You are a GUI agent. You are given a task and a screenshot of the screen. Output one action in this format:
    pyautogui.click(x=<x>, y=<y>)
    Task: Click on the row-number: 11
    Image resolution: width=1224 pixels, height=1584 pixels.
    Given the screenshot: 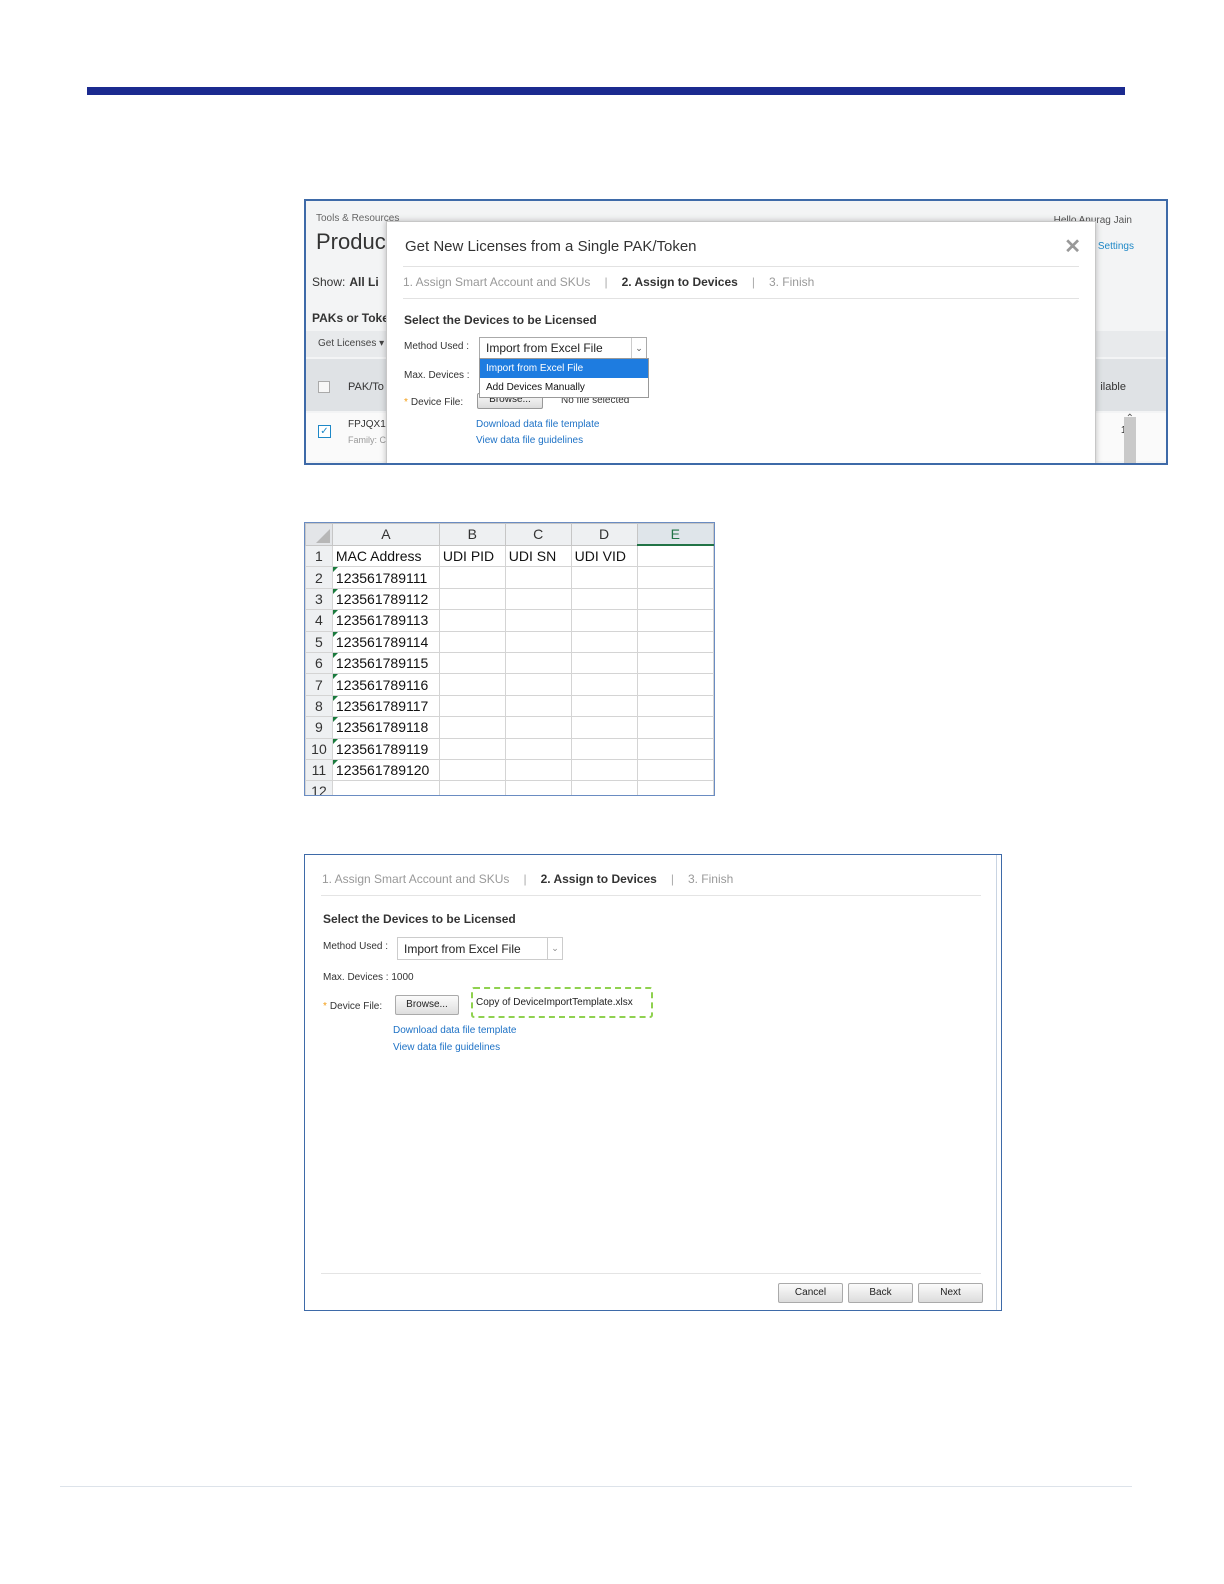 What is the action you would take?
    pyautogui.click(x=319, y=770)
    